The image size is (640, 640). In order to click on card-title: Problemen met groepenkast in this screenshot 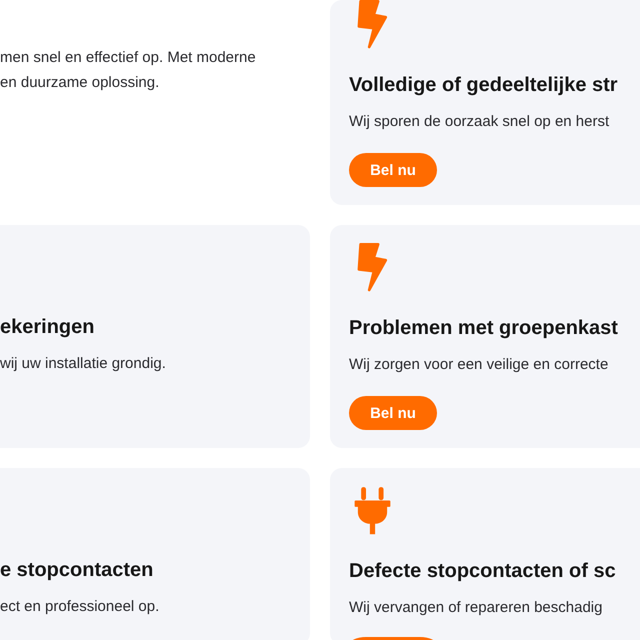, I will do `click(483, 328)`.